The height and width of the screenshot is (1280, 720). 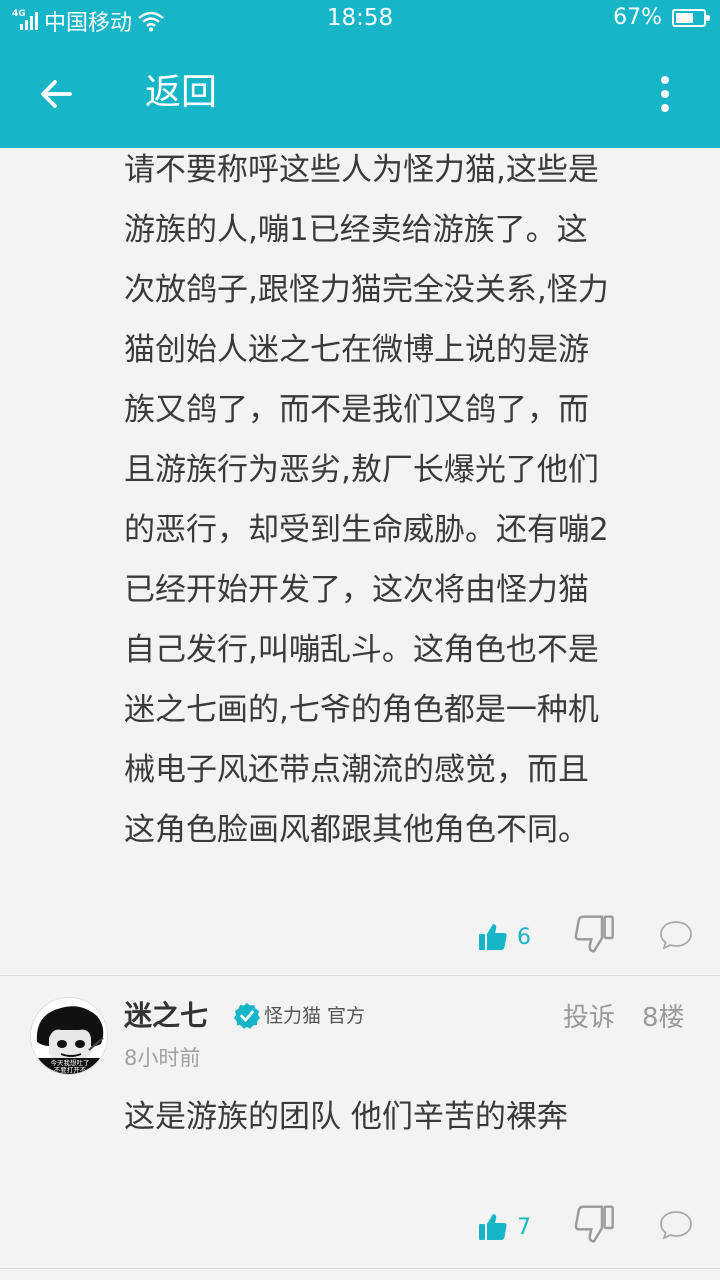 I want to click on status-time: 18:58, so click(x=360, y=18).